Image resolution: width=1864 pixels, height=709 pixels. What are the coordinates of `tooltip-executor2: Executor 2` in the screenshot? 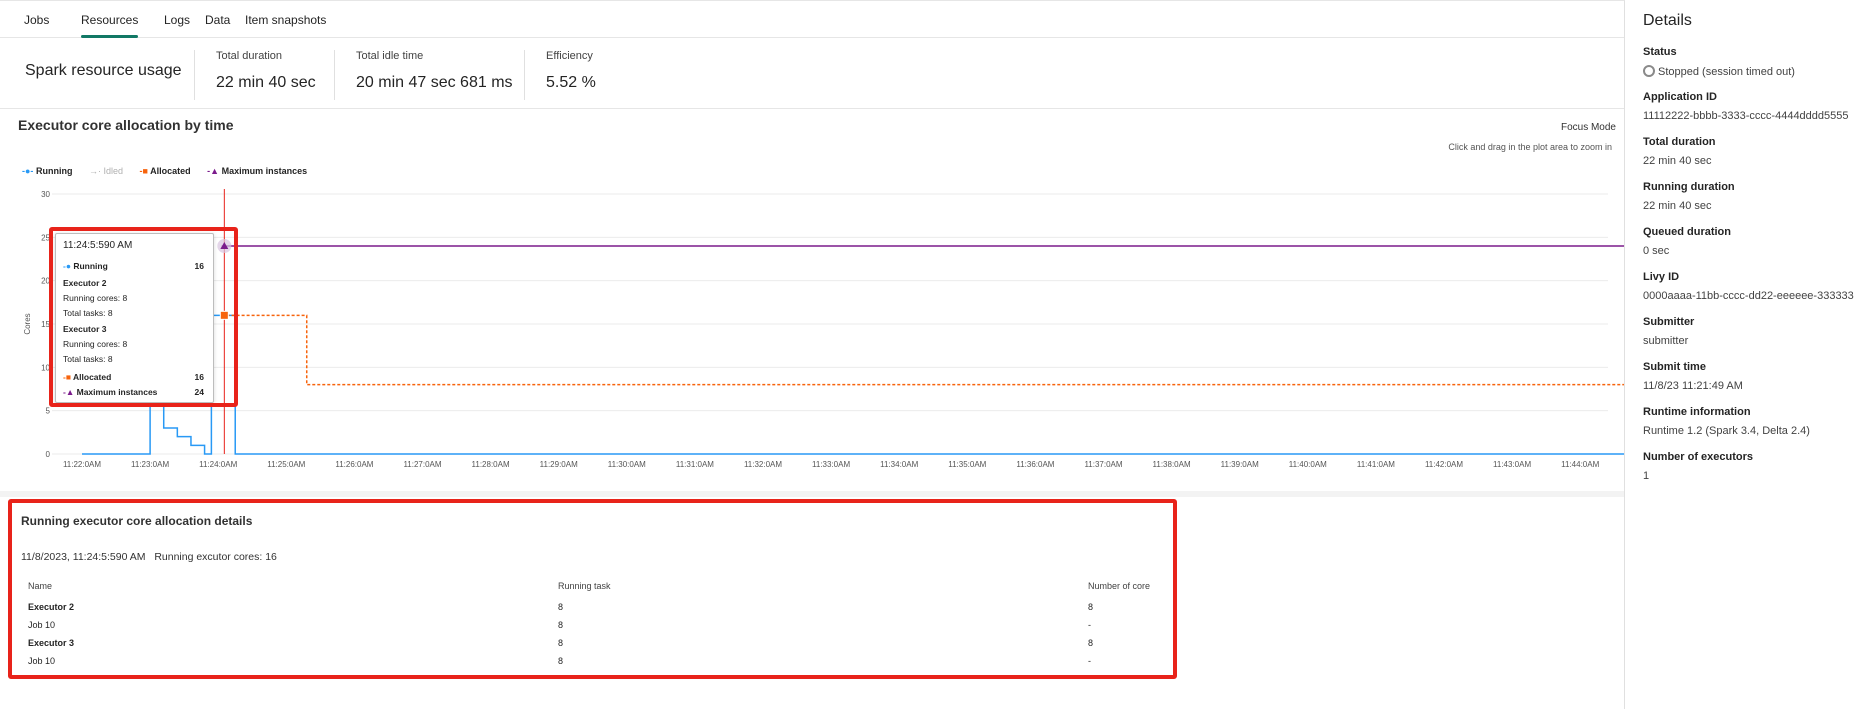 It's located at (85, 283).